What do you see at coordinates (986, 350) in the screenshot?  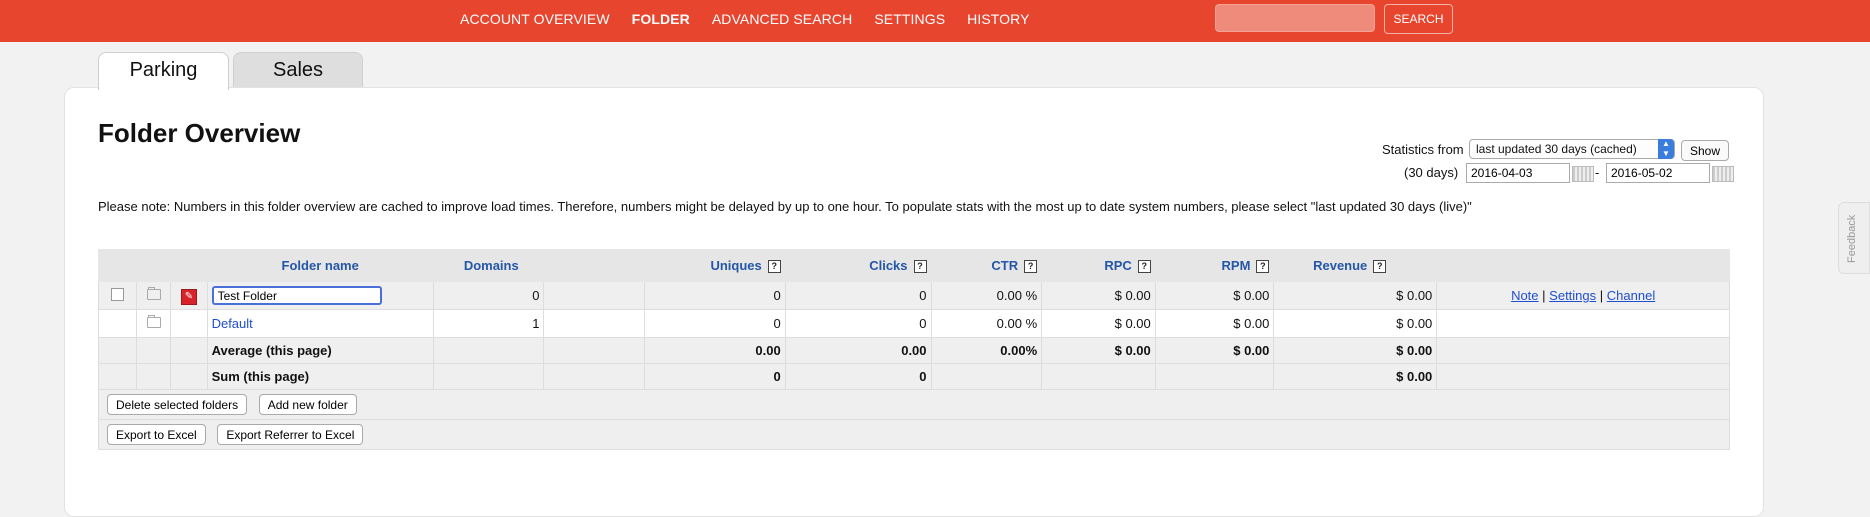 I see `average-ctr: 0.00%` at bounding box center [986, 350].